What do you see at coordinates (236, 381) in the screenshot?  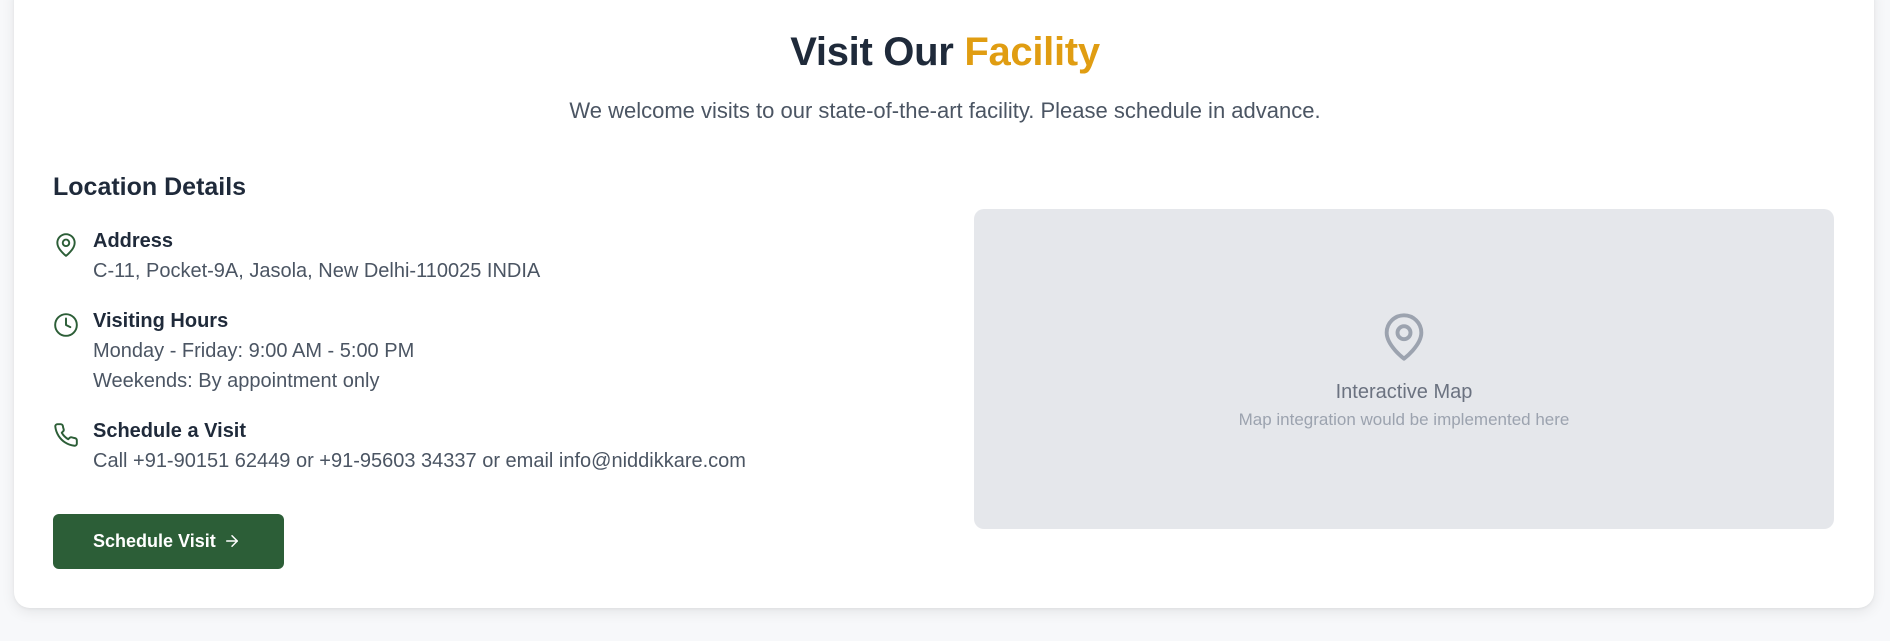 I see `weekend-hours: Weekends: By appointment only` at bounding box center [236, 381].